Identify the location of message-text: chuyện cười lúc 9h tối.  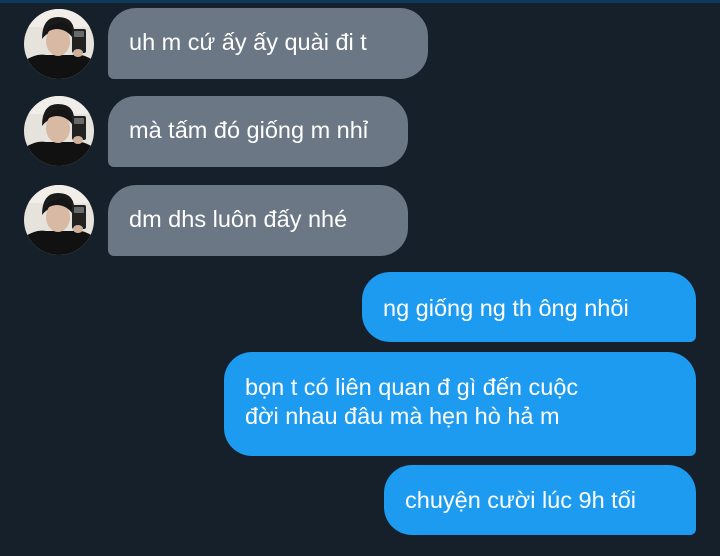
(521, 500).